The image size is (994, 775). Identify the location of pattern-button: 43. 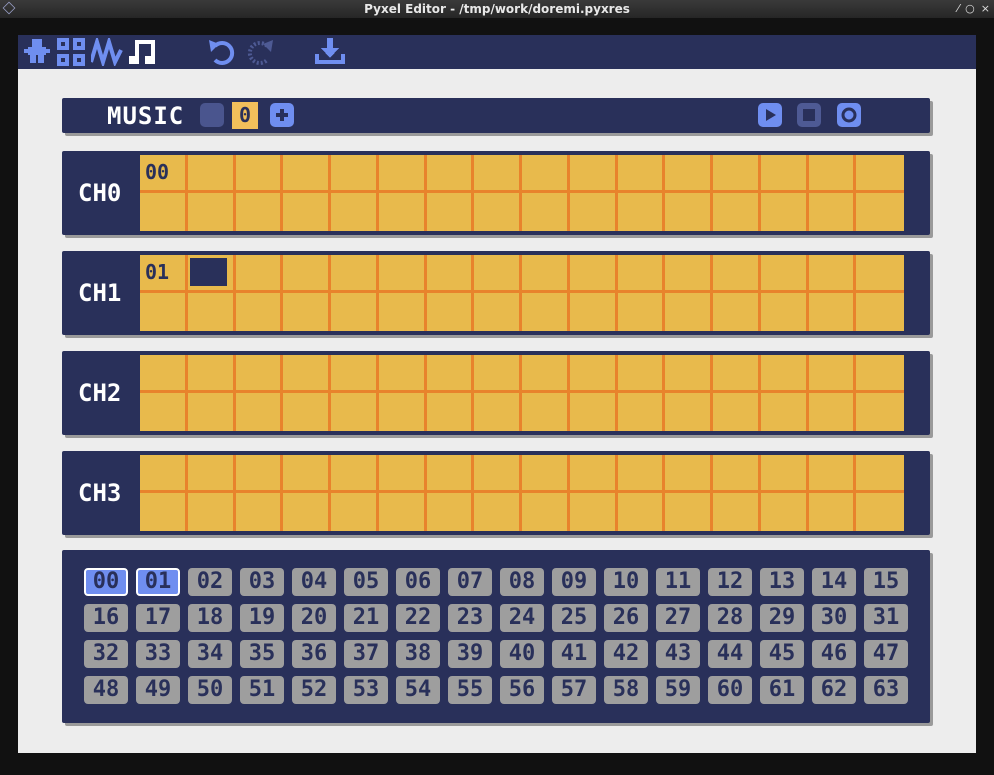
(678, 654).